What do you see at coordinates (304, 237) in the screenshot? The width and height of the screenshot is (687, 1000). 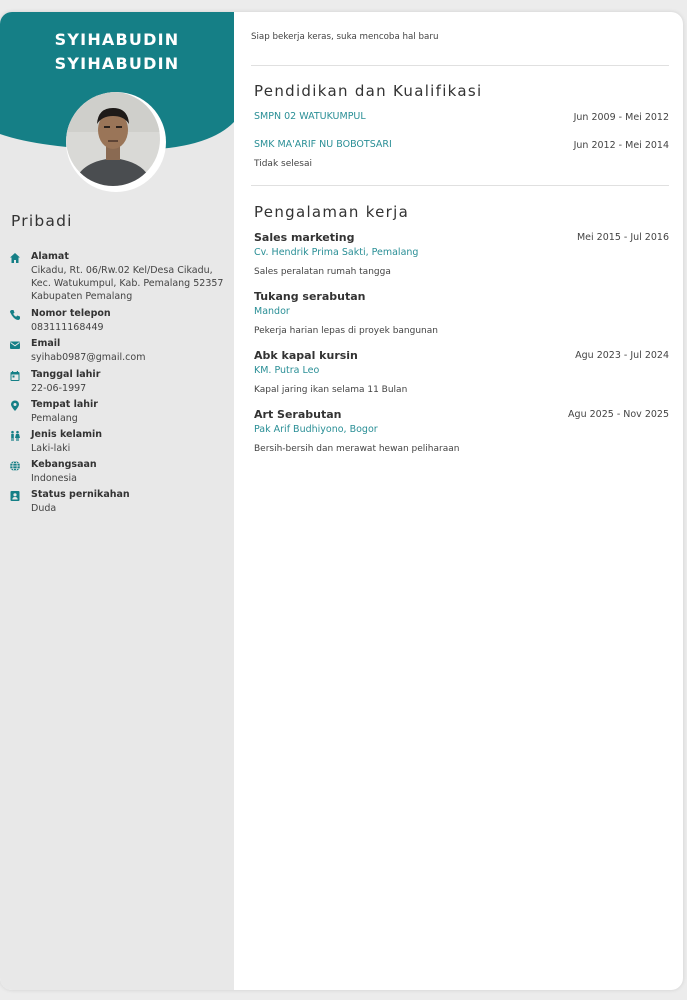 I see `job-title: Sales marketing` at bounding box center [304, 237].